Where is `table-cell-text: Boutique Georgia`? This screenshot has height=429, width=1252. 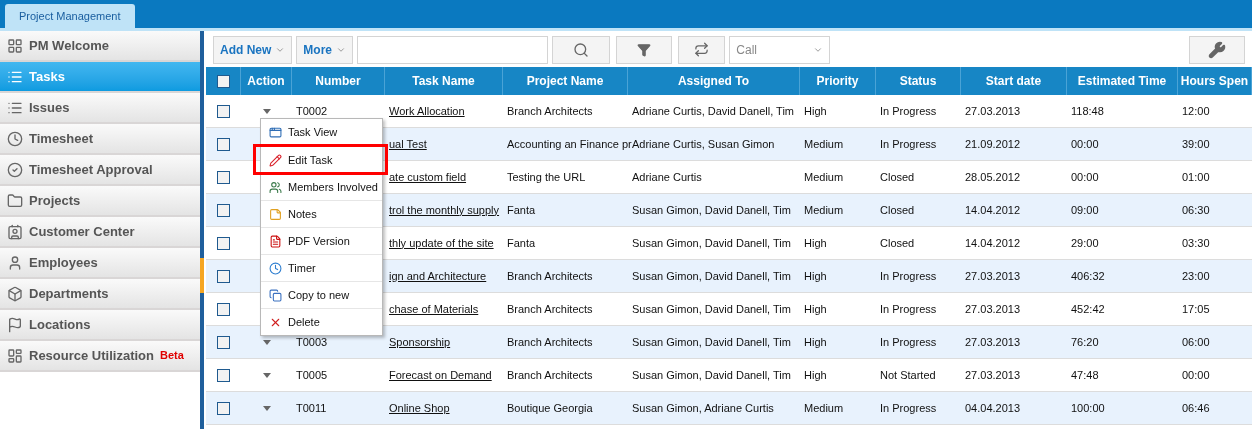
table-cell-text: Boutique Georgia is located at coordinates (550, 408).